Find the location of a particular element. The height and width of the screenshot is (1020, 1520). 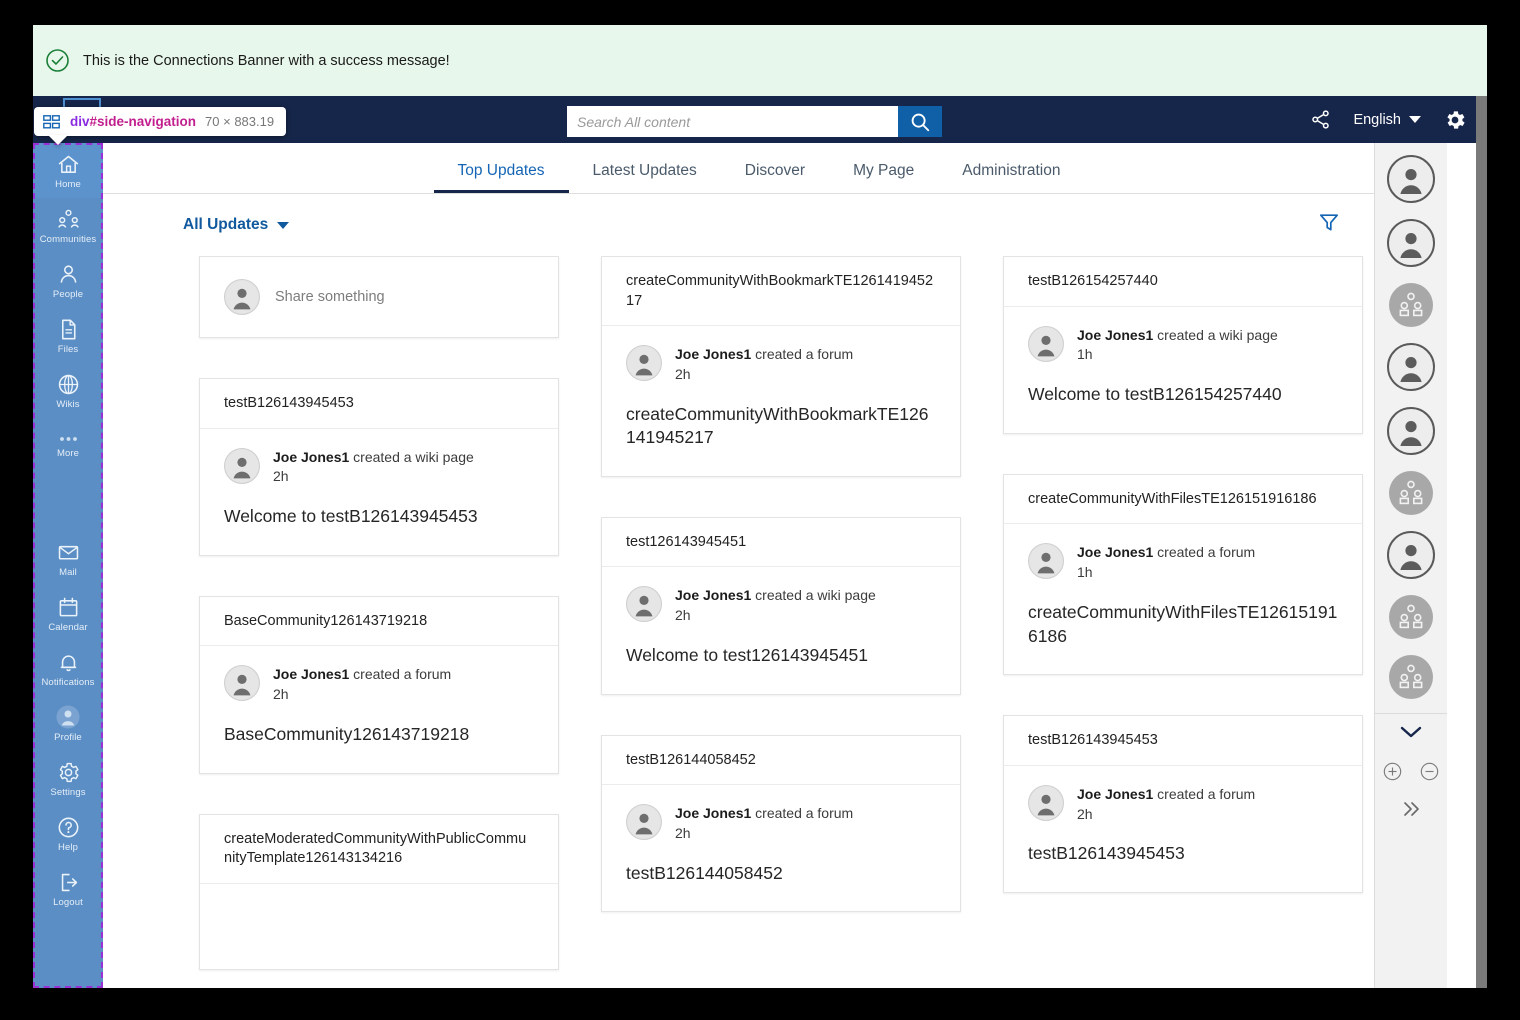

sidebar-item-profile: Profile is located at coordinates (68, 723).